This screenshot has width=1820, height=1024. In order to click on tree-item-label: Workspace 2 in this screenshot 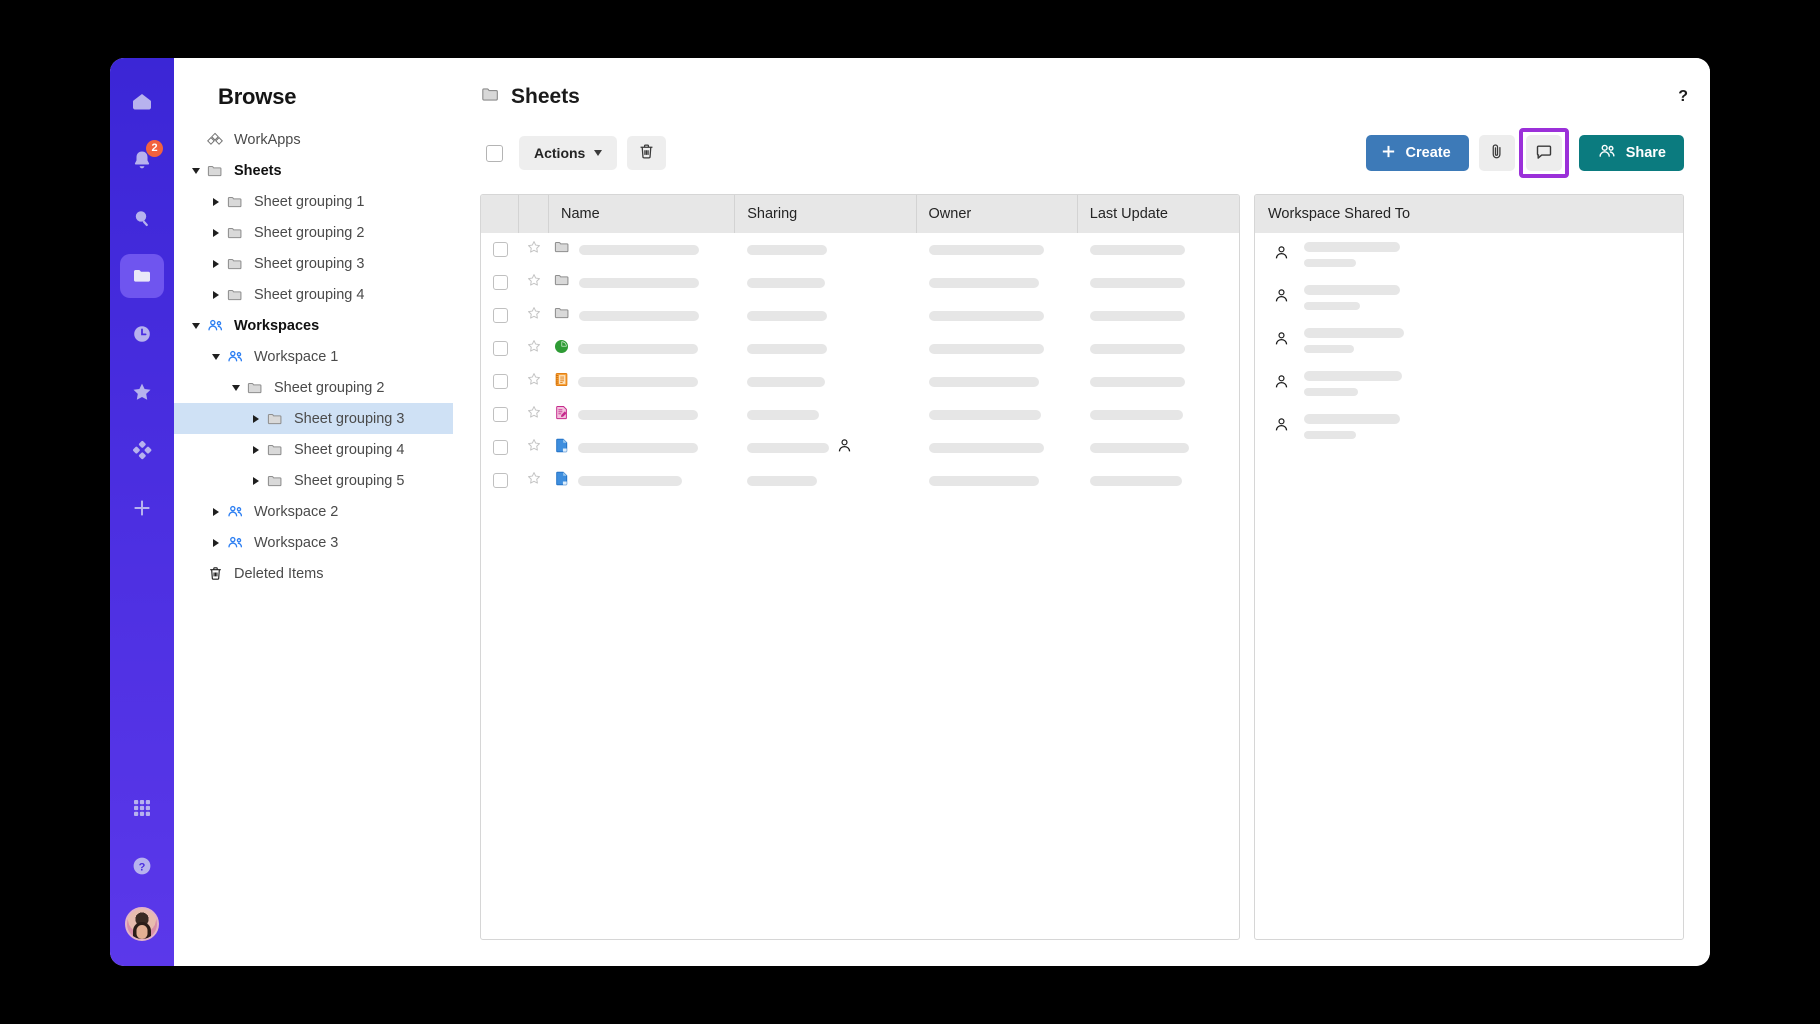, I will do `click(296, 511)`.